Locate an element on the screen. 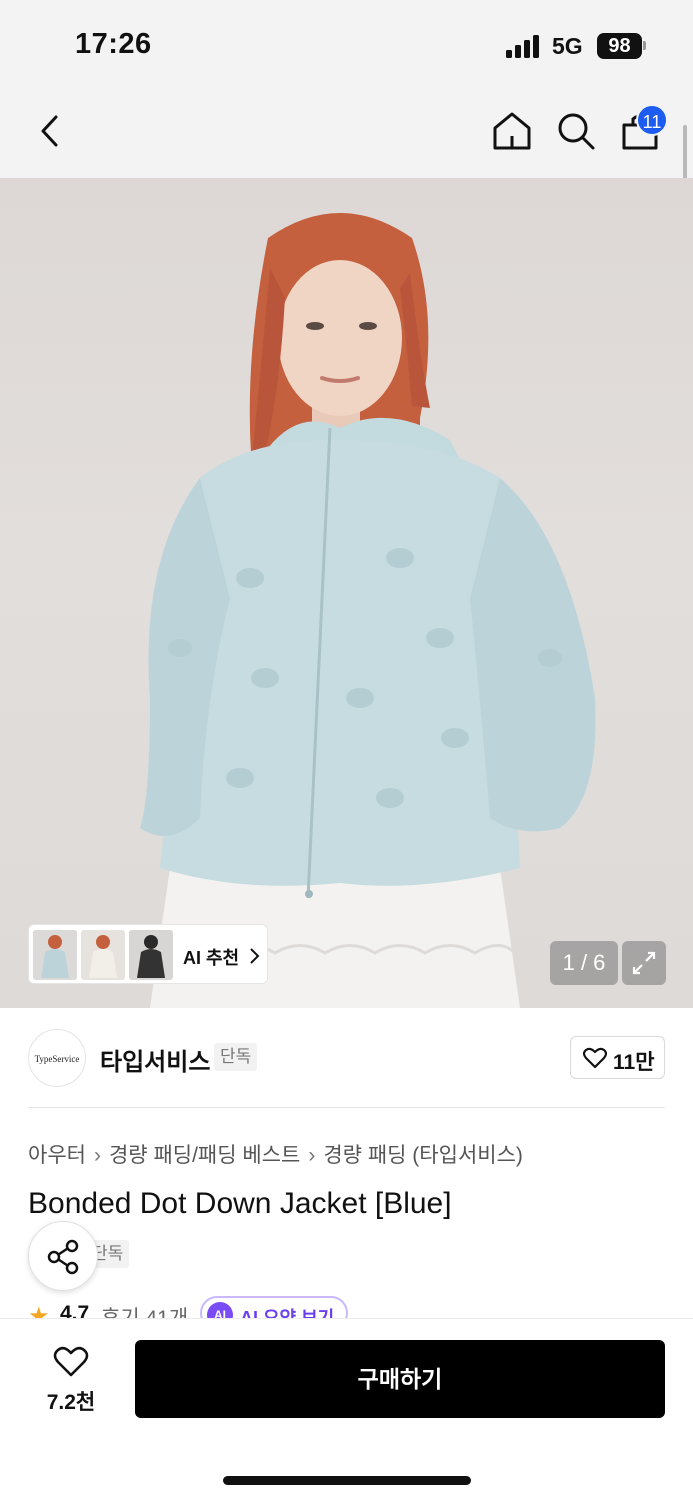 The image size is (693, 1500). signal-icon is located at coordinates (524, 46).